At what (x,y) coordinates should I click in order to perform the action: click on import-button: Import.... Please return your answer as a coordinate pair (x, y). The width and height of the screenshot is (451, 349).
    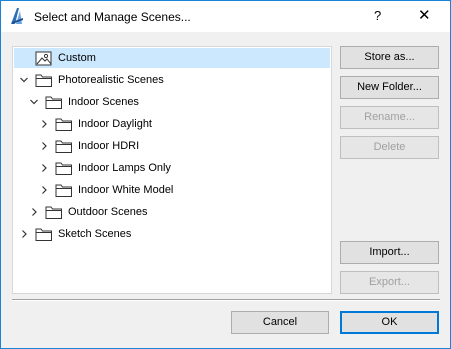
    Looking at the image, I should click on (389, 252).